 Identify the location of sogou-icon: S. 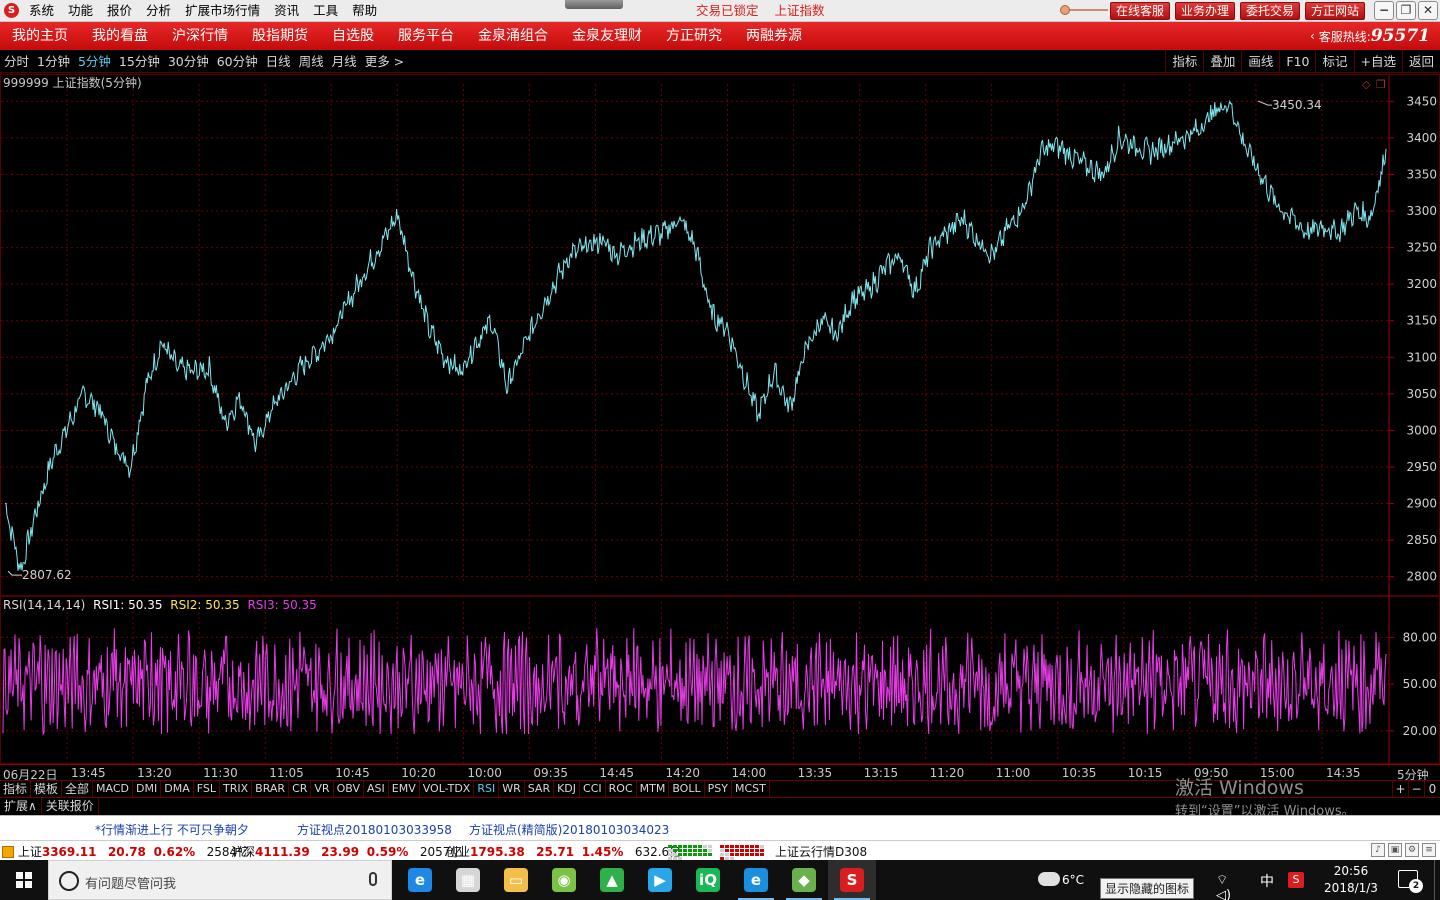
(1296, 880).